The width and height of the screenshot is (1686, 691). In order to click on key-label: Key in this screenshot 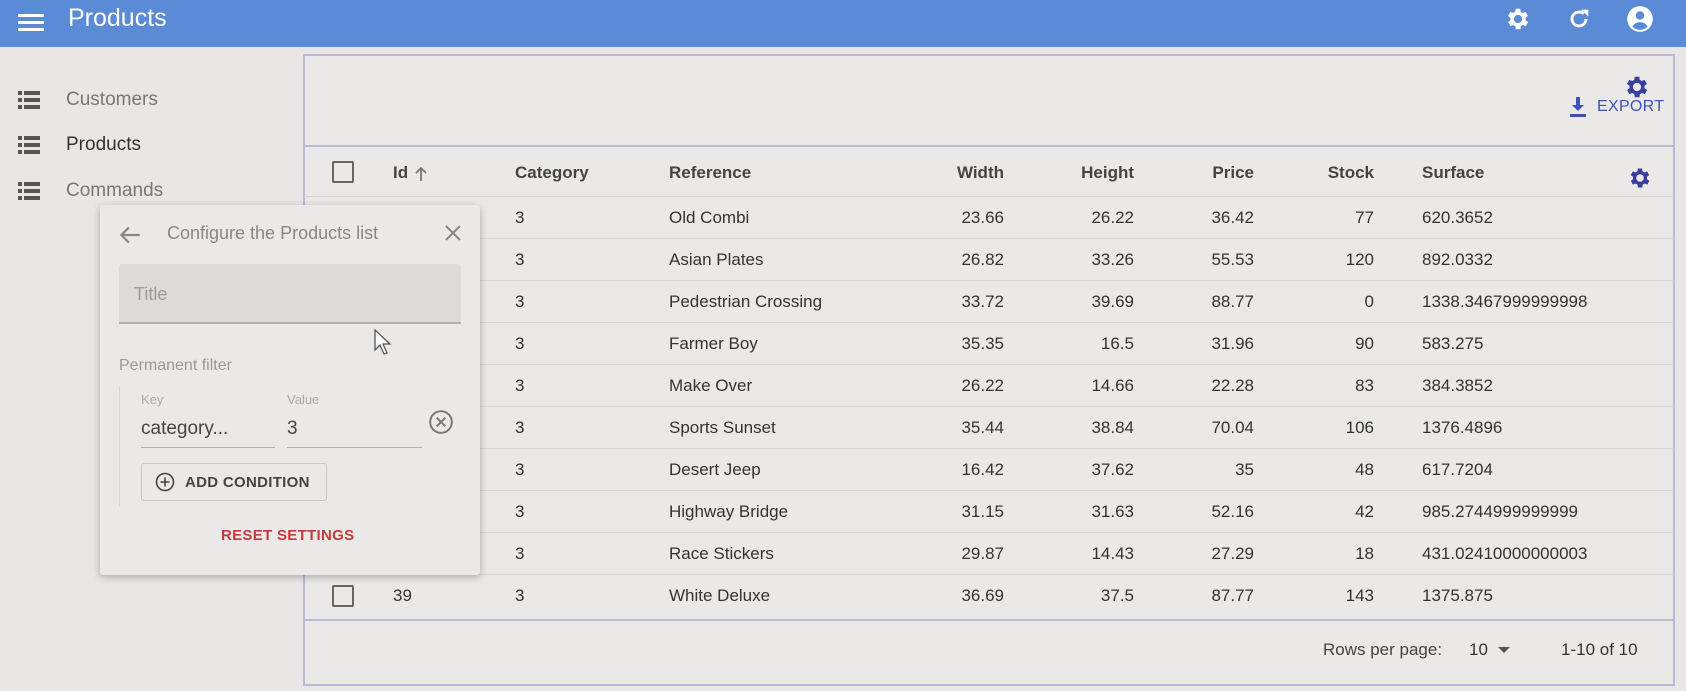, I will do `click(152, 399)`.